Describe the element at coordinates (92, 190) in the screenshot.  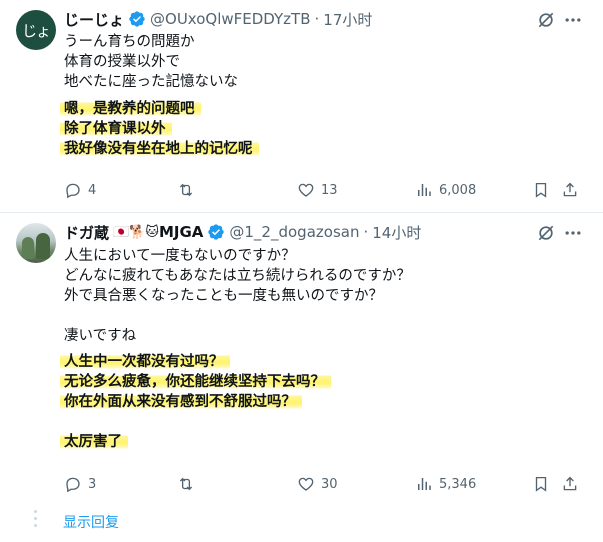
I see `reply-count: 4` at that location.